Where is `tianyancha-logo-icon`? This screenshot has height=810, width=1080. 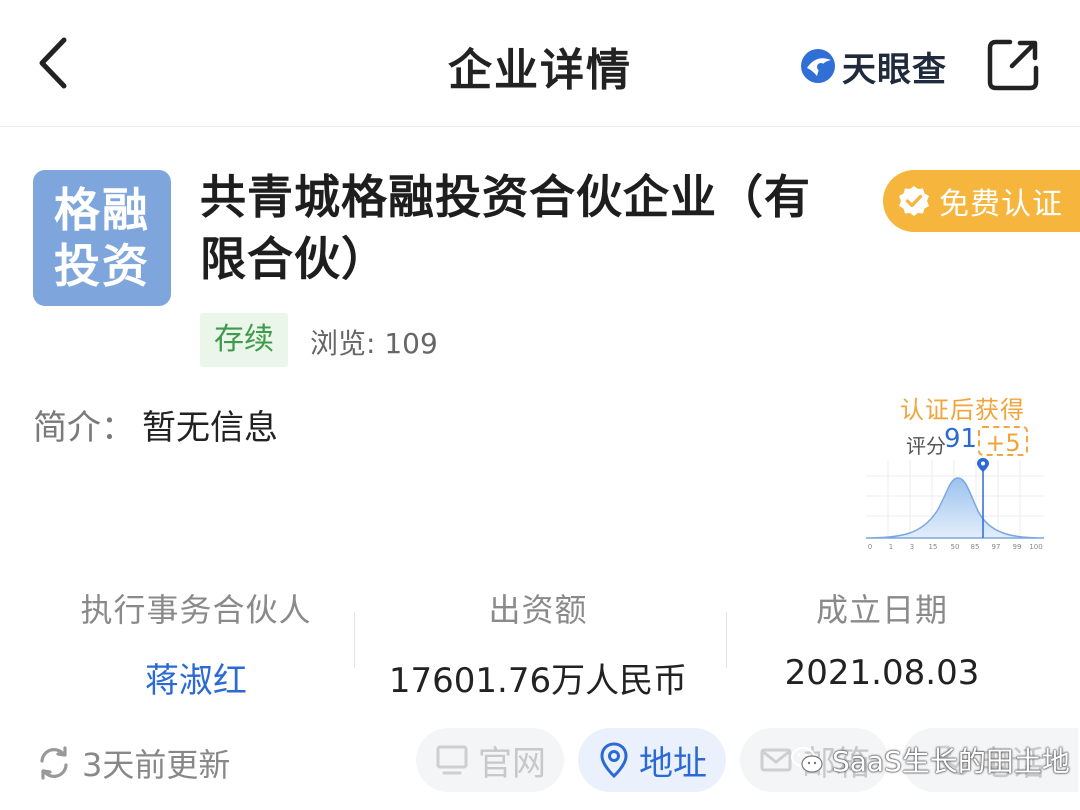 tianyancha-logo-icon is located at coordinates (818, 66).